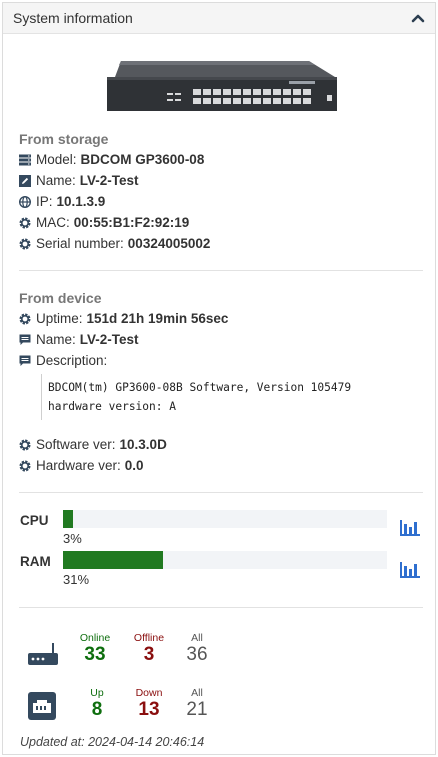 The width and height of the screenshot is (438, 757). I want to click on cpu-percent: 3%, so click(72, 538).